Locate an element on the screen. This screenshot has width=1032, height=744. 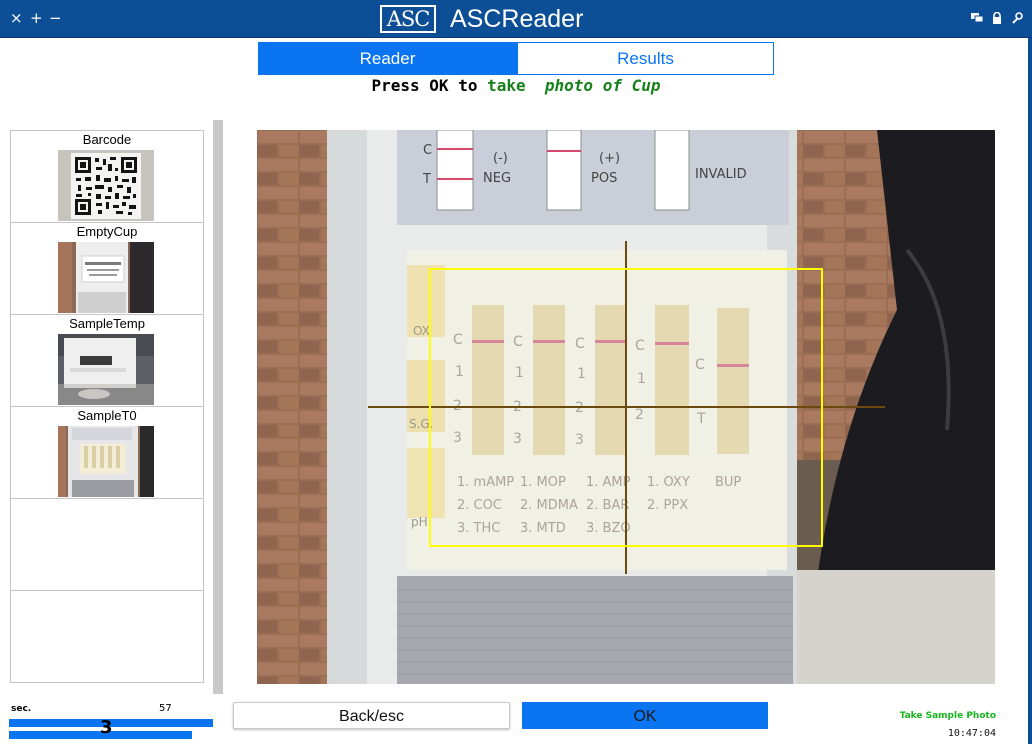
thumbnail-label: EmptyCup is located at coordinates (107, 231).